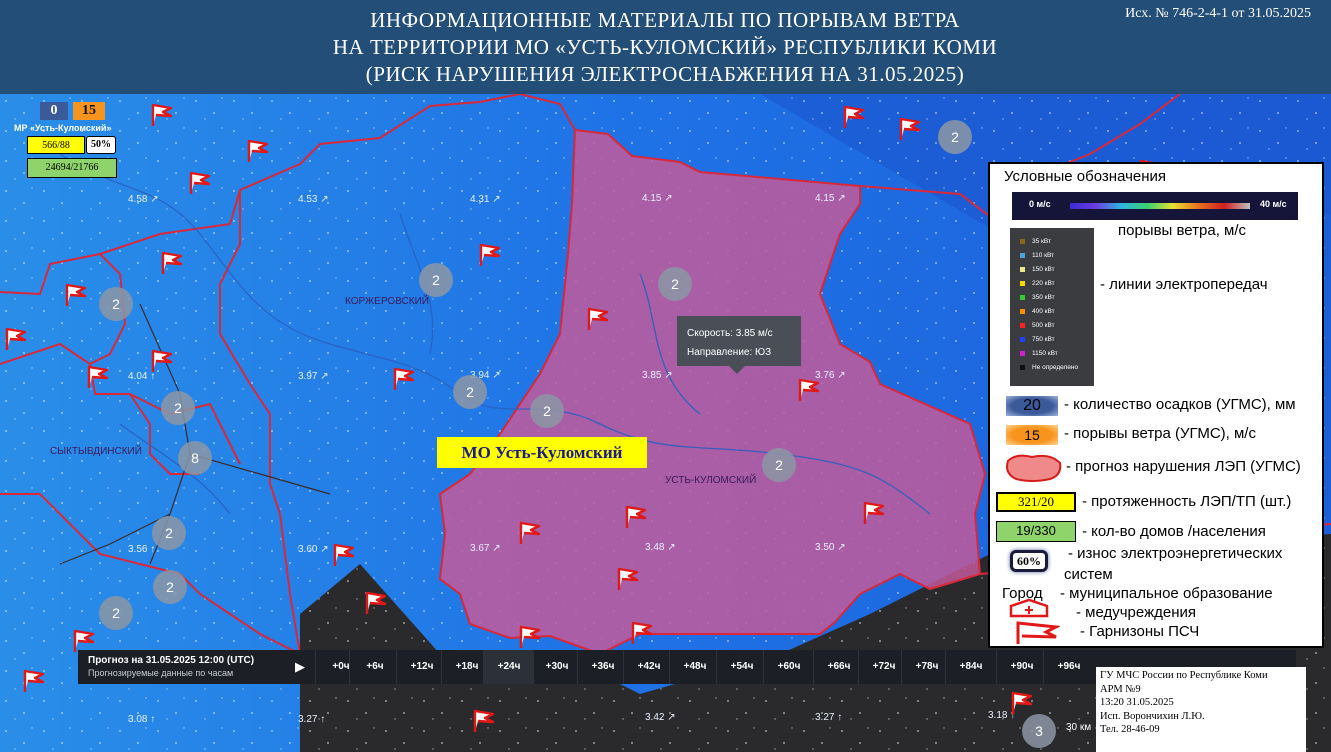  What do you see at coordinates (1032, 435) in the screenshot?
I see `legend-gust-badge: 15` at bounding box center [1032, 435].